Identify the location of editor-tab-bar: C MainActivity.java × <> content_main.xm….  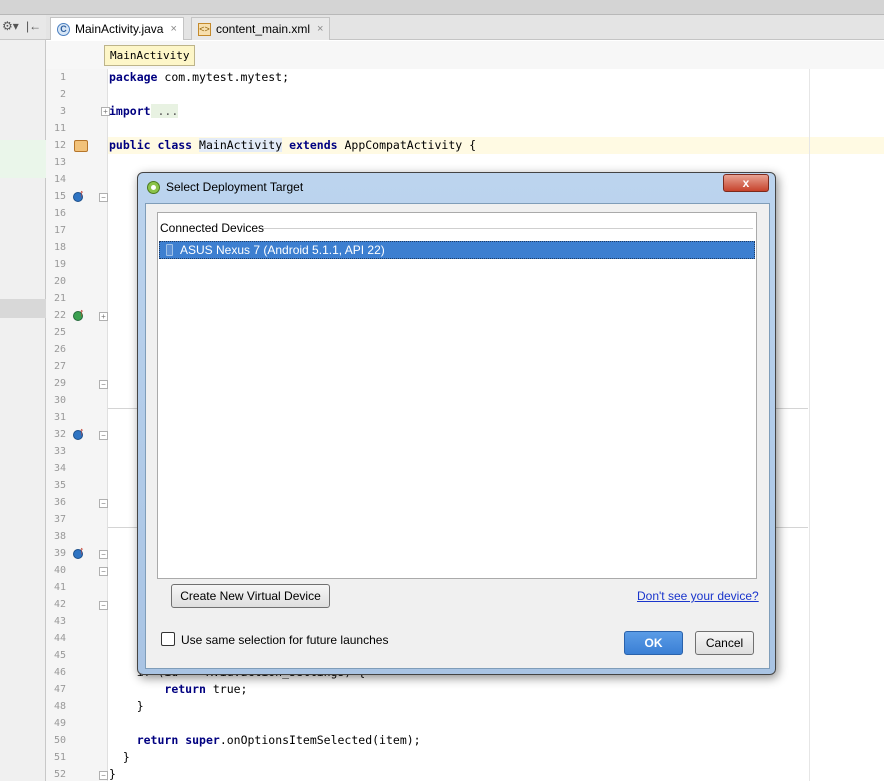
(465, 27).